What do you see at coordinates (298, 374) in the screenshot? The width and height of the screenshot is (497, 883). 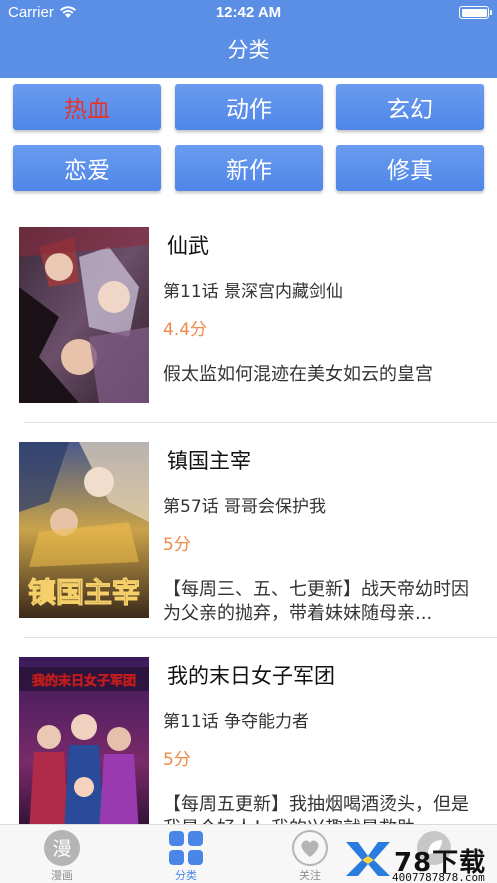 I see `comic-description: 假太监如何混迹在美女如云的皇宫` at bounding box center [298, 374].